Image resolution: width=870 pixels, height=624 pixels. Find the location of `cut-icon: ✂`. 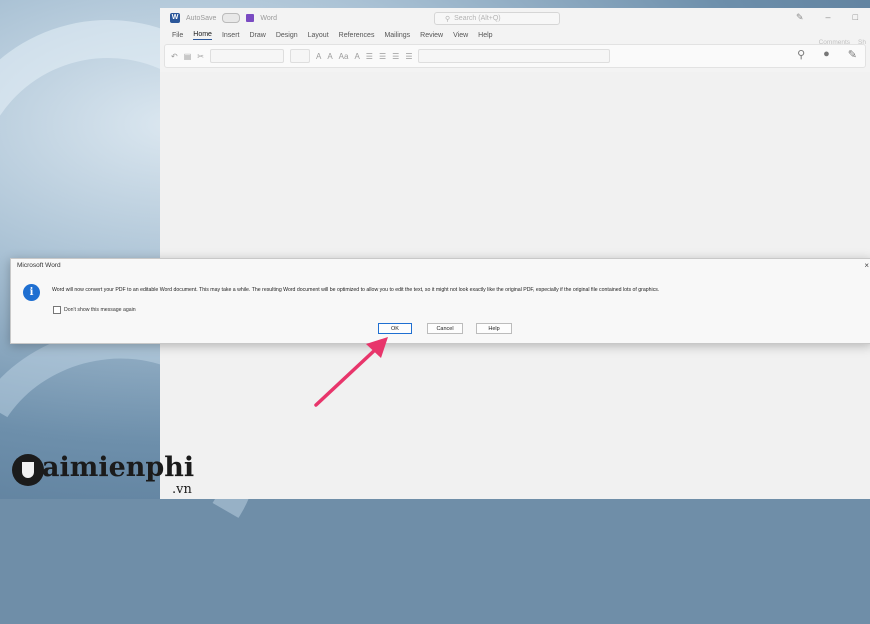

cut-icon: ✂ is located at coordinates (200, 56).